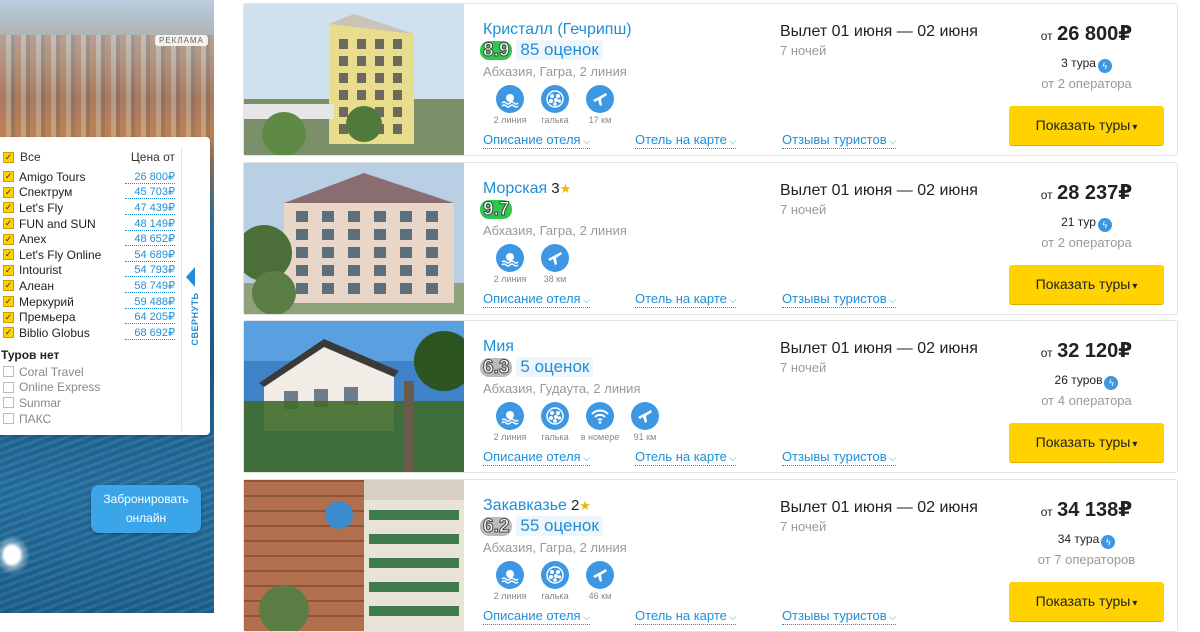  I want to click on operator-price: 45 703₽, so click(150, 192).